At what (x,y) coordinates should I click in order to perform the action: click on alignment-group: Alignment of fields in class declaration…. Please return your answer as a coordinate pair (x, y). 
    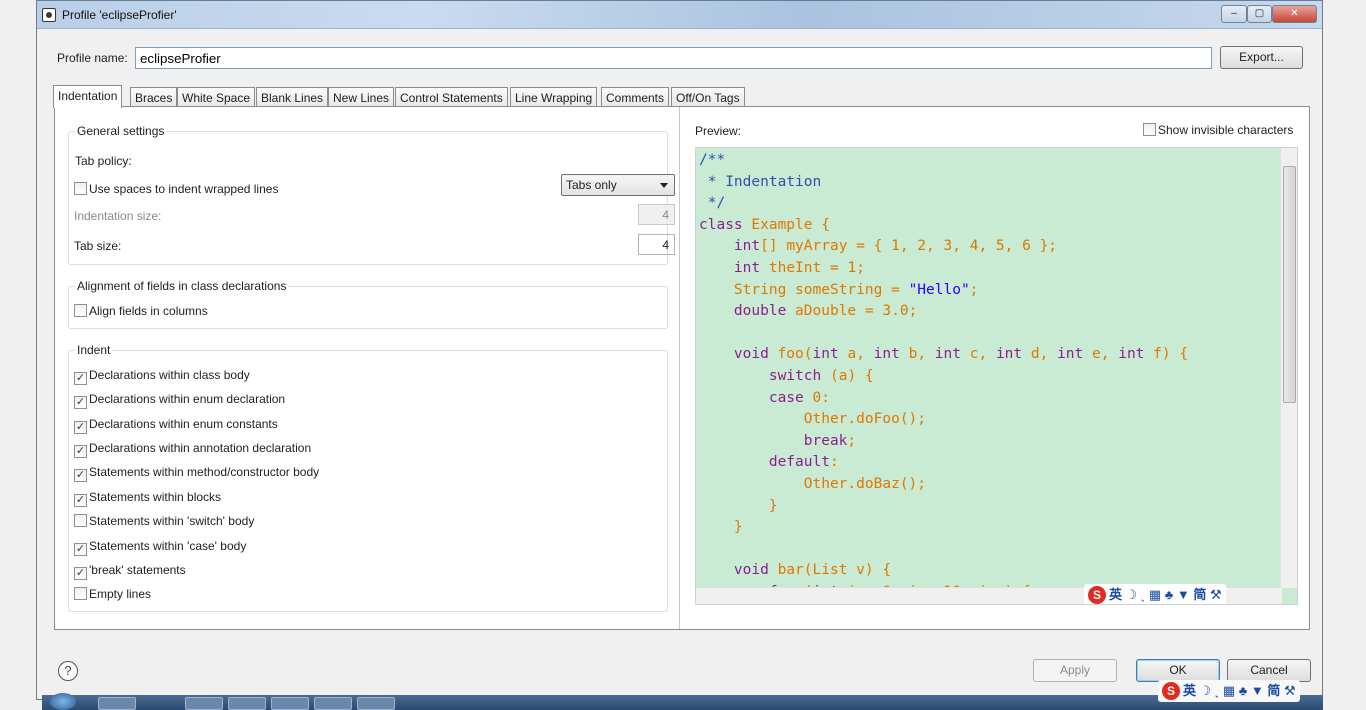
    Looking at the image, I should click on (368, 304).